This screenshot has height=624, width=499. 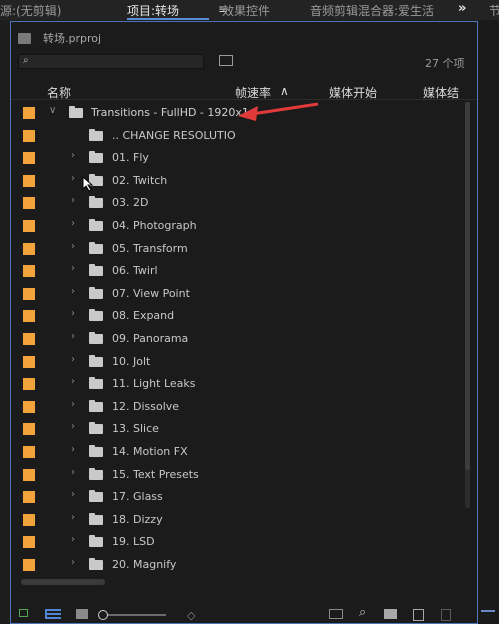 I want to click on annotation-arrow-head, so click(x=248, y=113).